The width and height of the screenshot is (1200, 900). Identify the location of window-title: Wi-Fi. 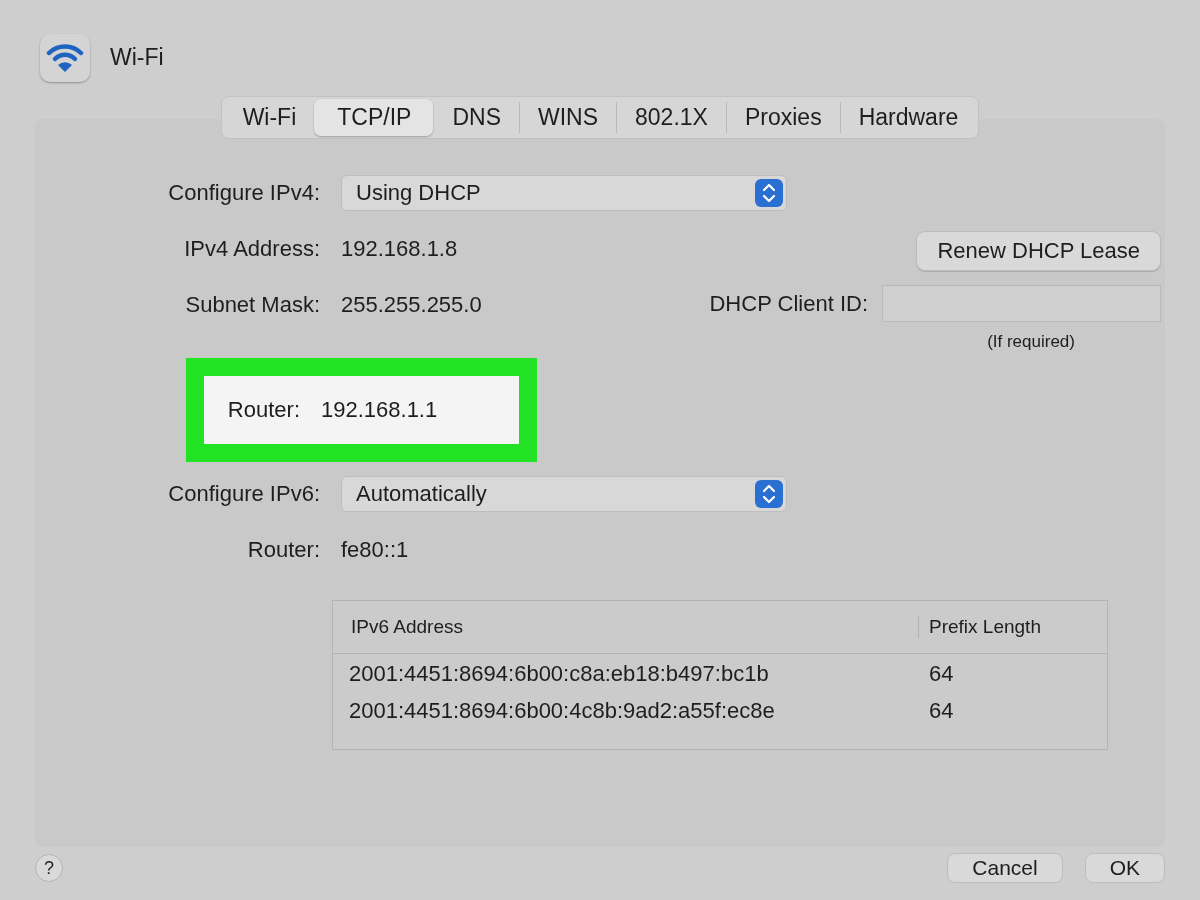
(137, 57).